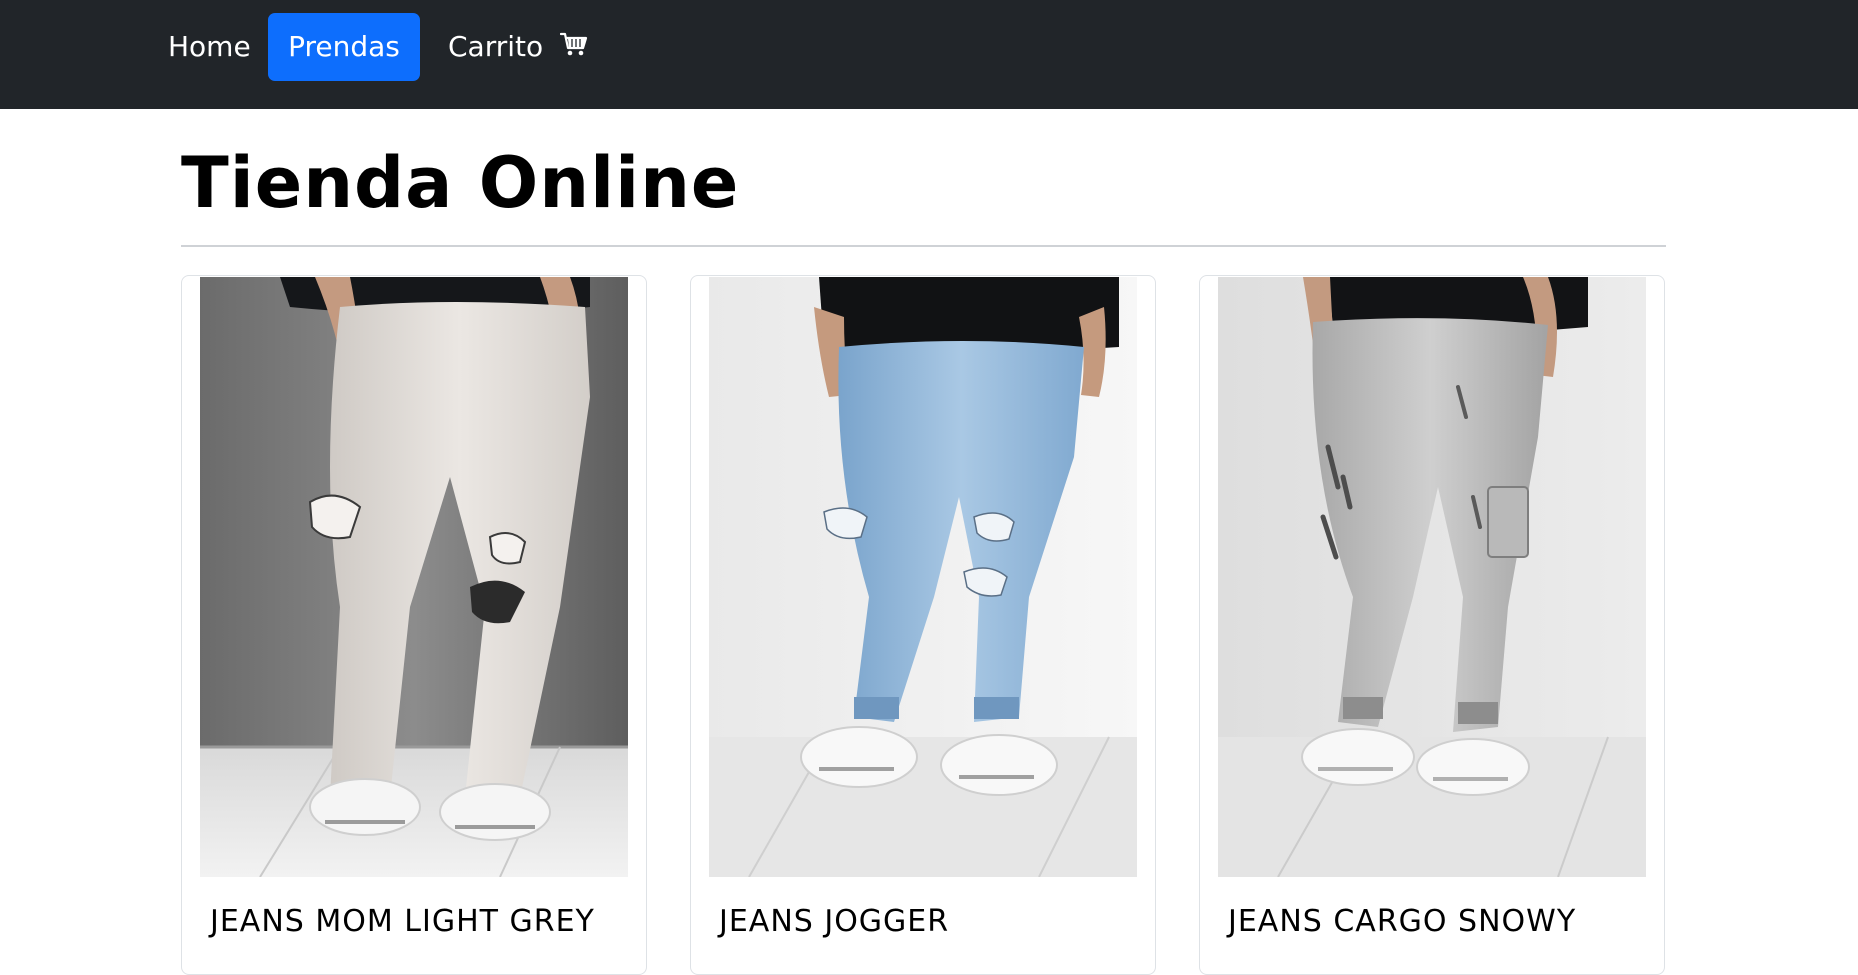  Describe the element at coordinates (209, 47) in the screenshot. I see `nav-home-link: Home` at that location.